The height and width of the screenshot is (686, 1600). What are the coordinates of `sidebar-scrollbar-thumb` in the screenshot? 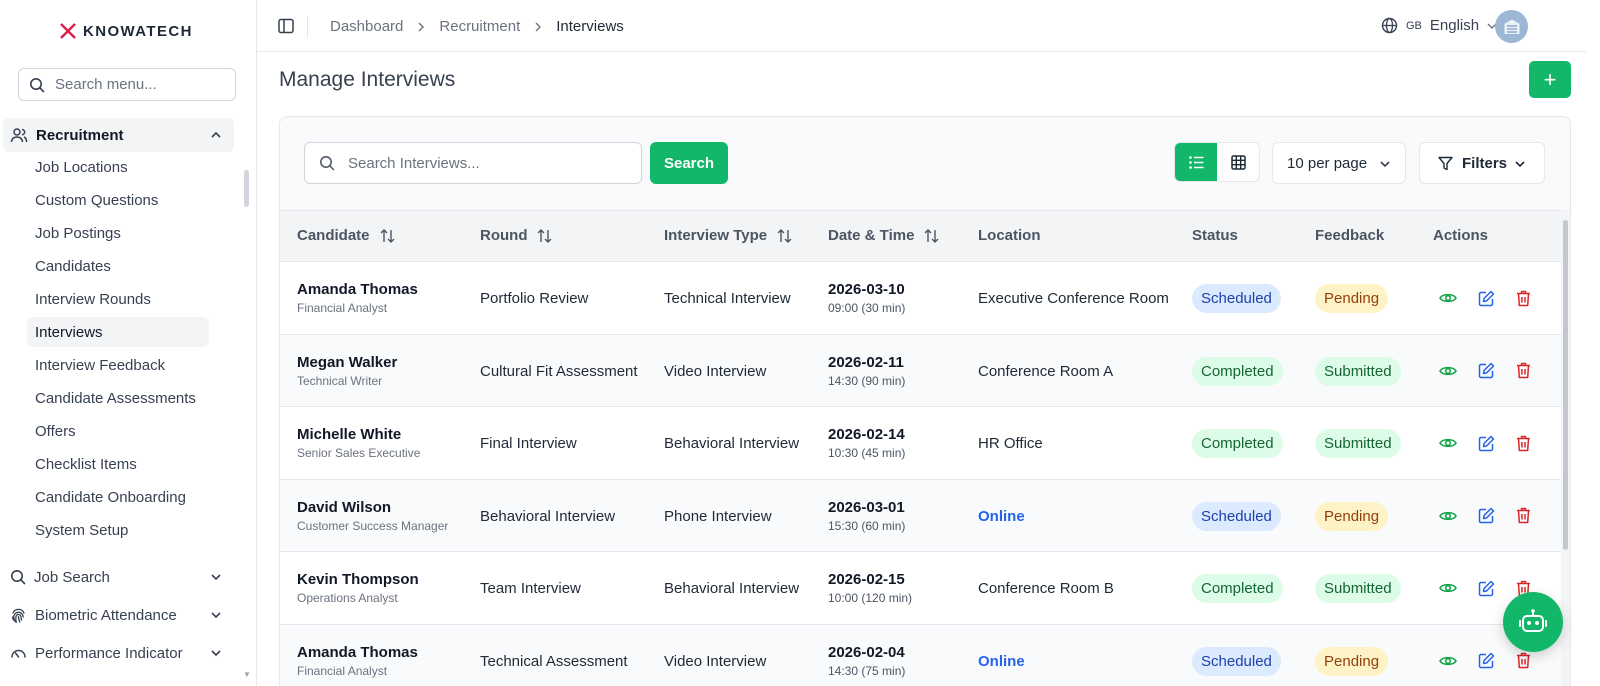 It's located at (246, 188).